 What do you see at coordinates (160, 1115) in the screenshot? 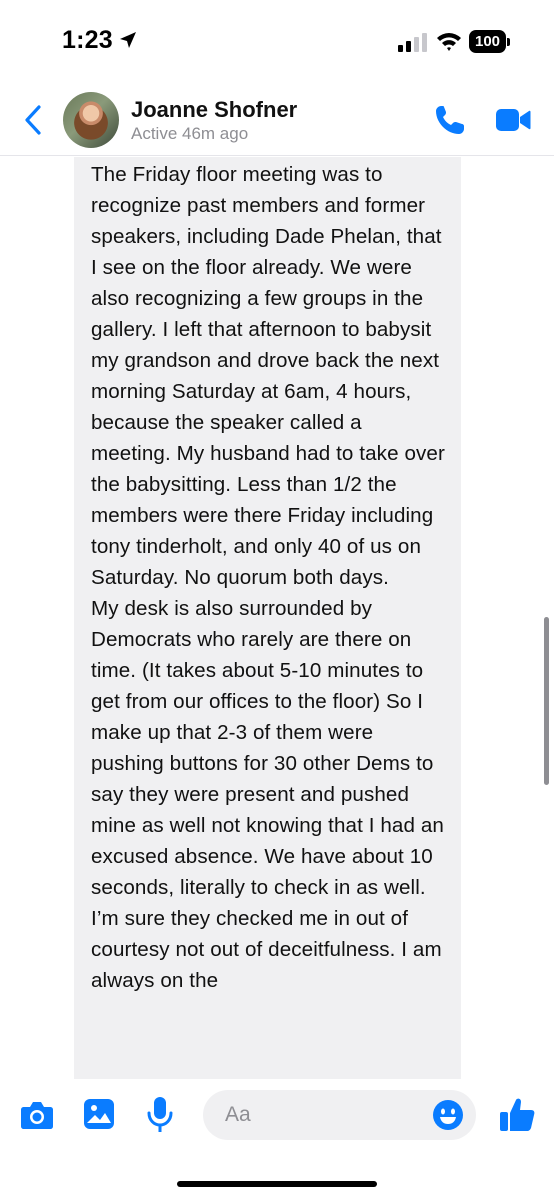
I see `microphone-icon` at bounding box center [160, 1115].